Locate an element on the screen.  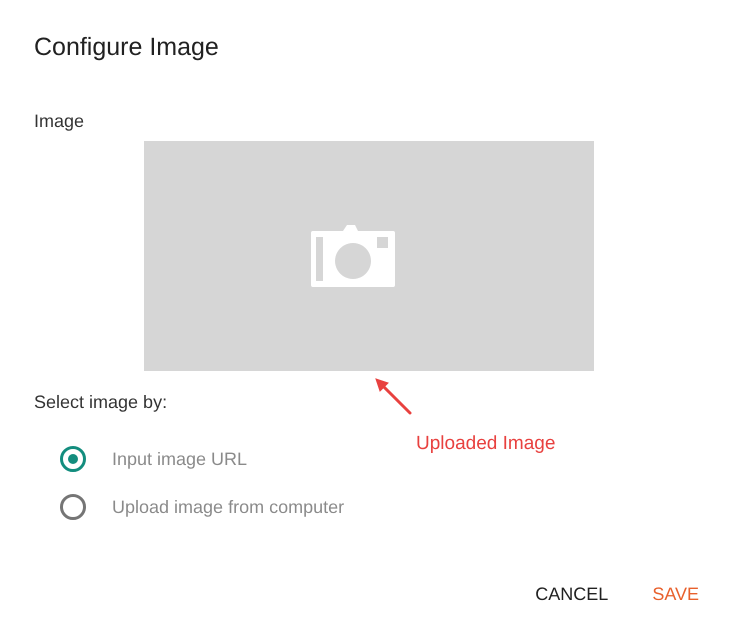
field-label: Select image by: is located at coordinates (101, 402).